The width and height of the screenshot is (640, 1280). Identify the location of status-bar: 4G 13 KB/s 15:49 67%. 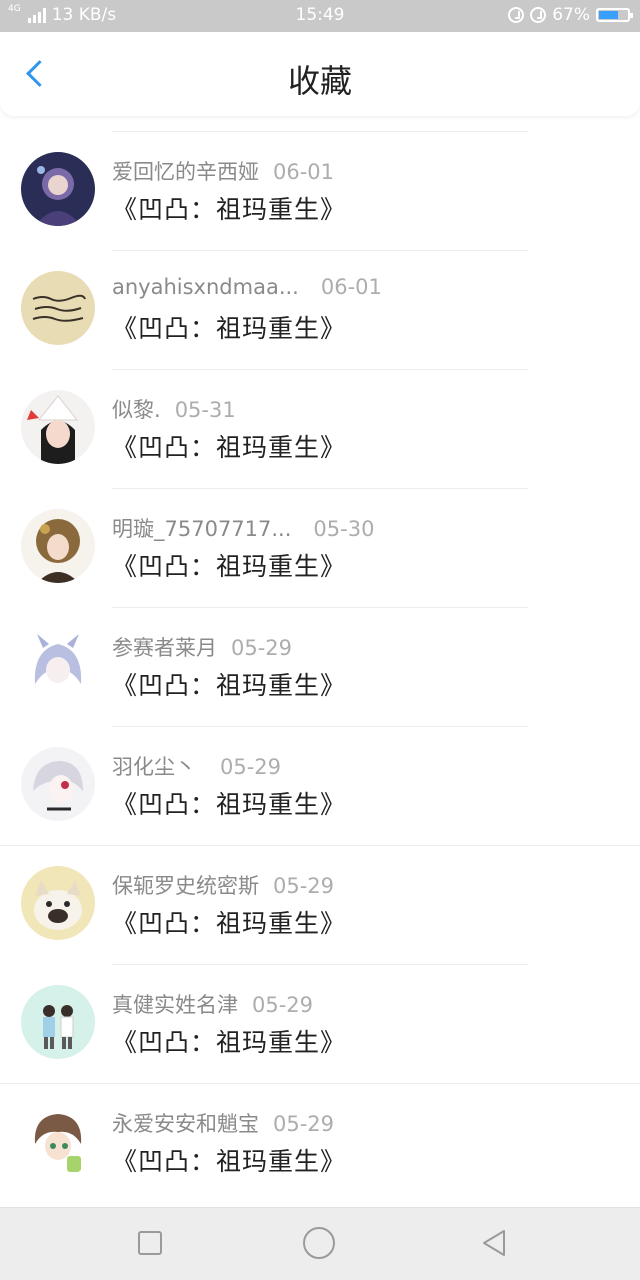
(320, 16).